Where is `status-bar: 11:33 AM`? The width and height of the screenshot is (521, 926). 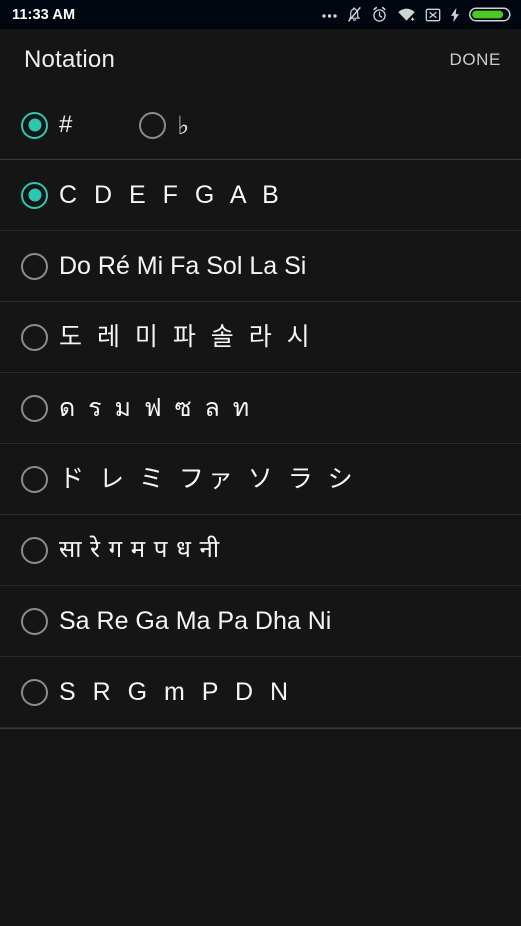
status-bar: 11:33 AM is located at coordinates (260, 14).